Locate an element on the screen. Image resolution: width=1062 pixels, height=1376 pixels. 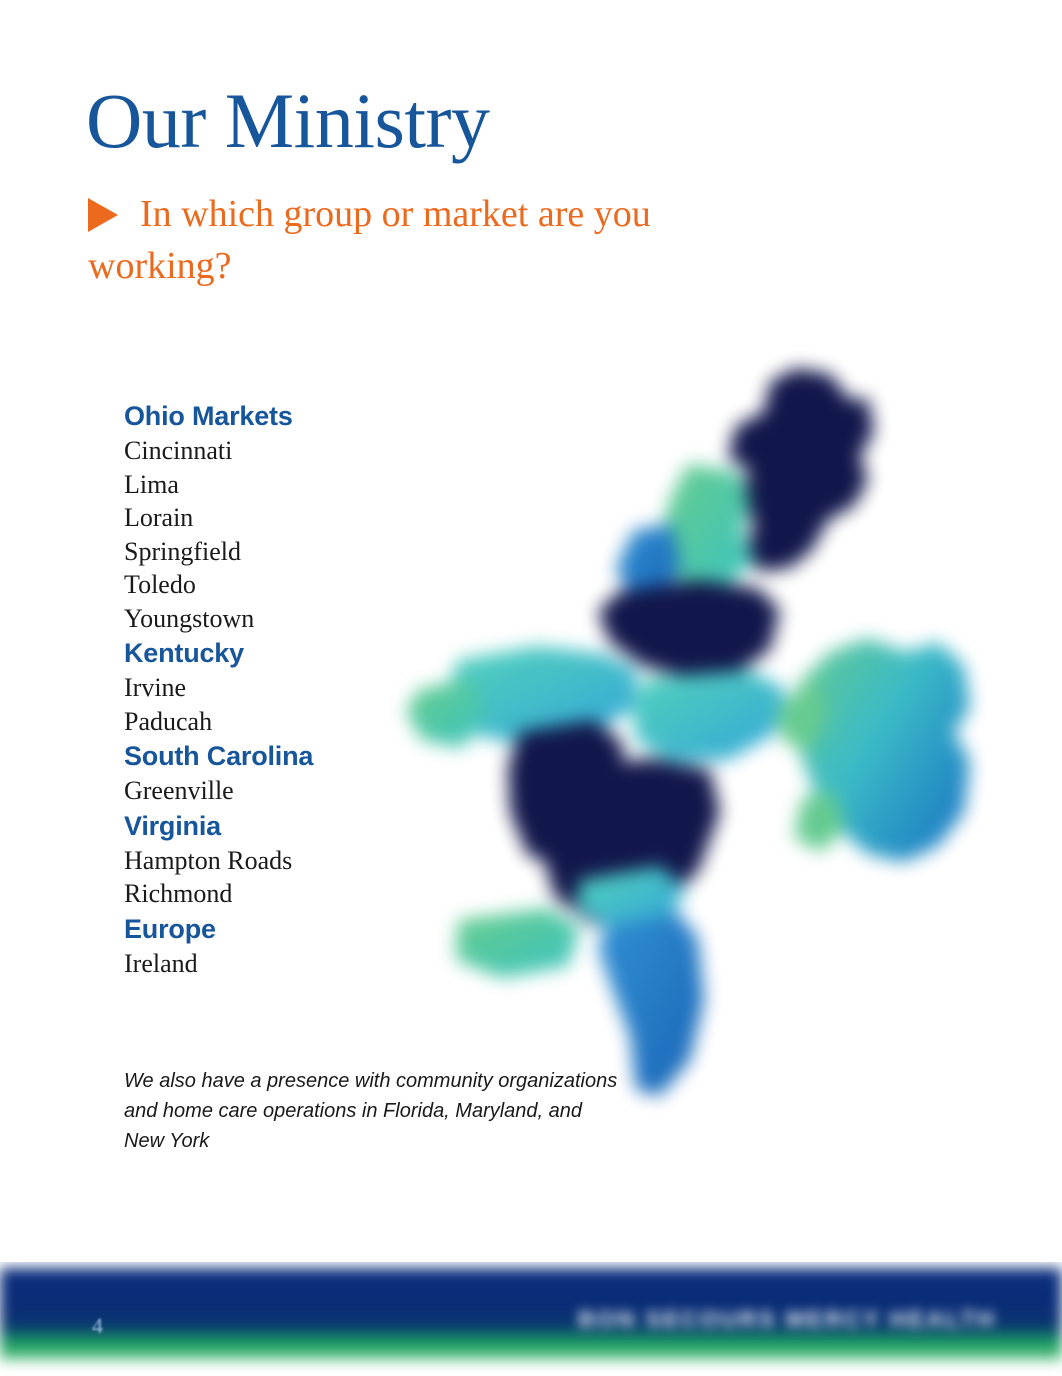
map-region-navy-northeast is located at coordinates (801, 470).